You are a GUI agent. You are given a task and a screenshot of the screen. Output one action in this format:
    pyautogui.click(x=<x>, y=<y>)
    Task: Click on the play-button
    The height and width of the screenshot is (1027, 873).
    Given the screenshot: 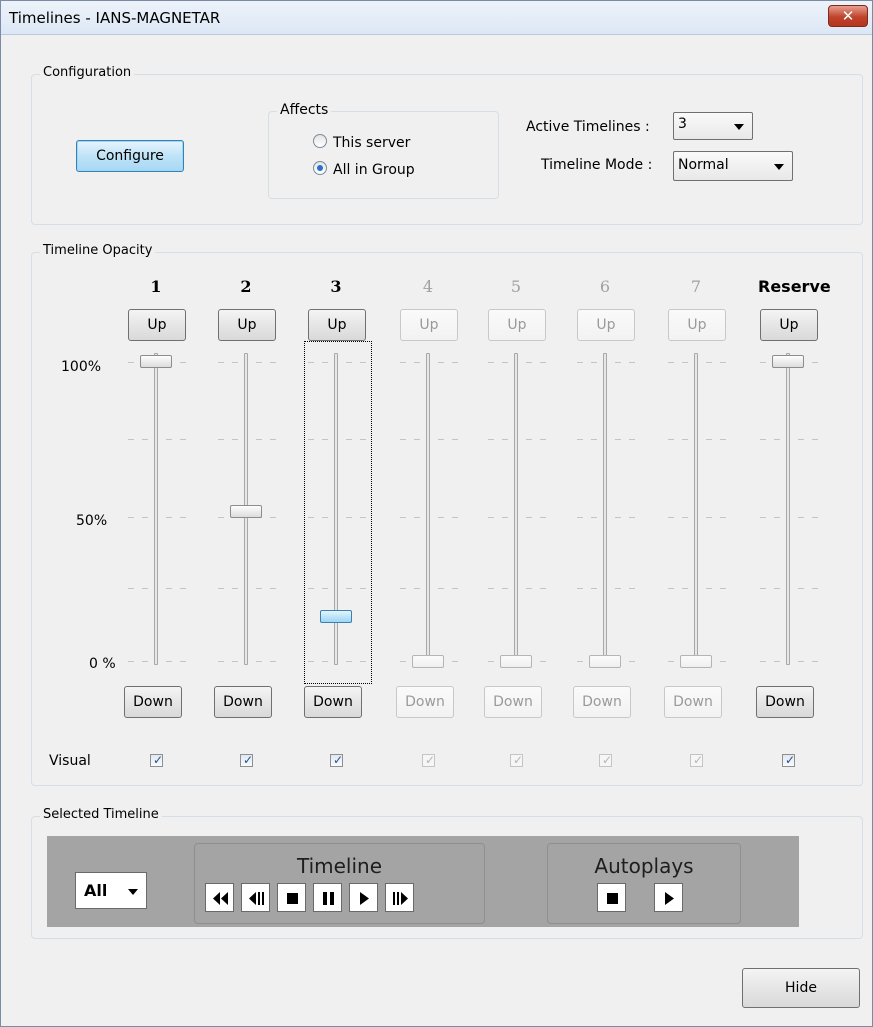 What is the action you would take?
    pyautogui.click(x=363, y=897)
    